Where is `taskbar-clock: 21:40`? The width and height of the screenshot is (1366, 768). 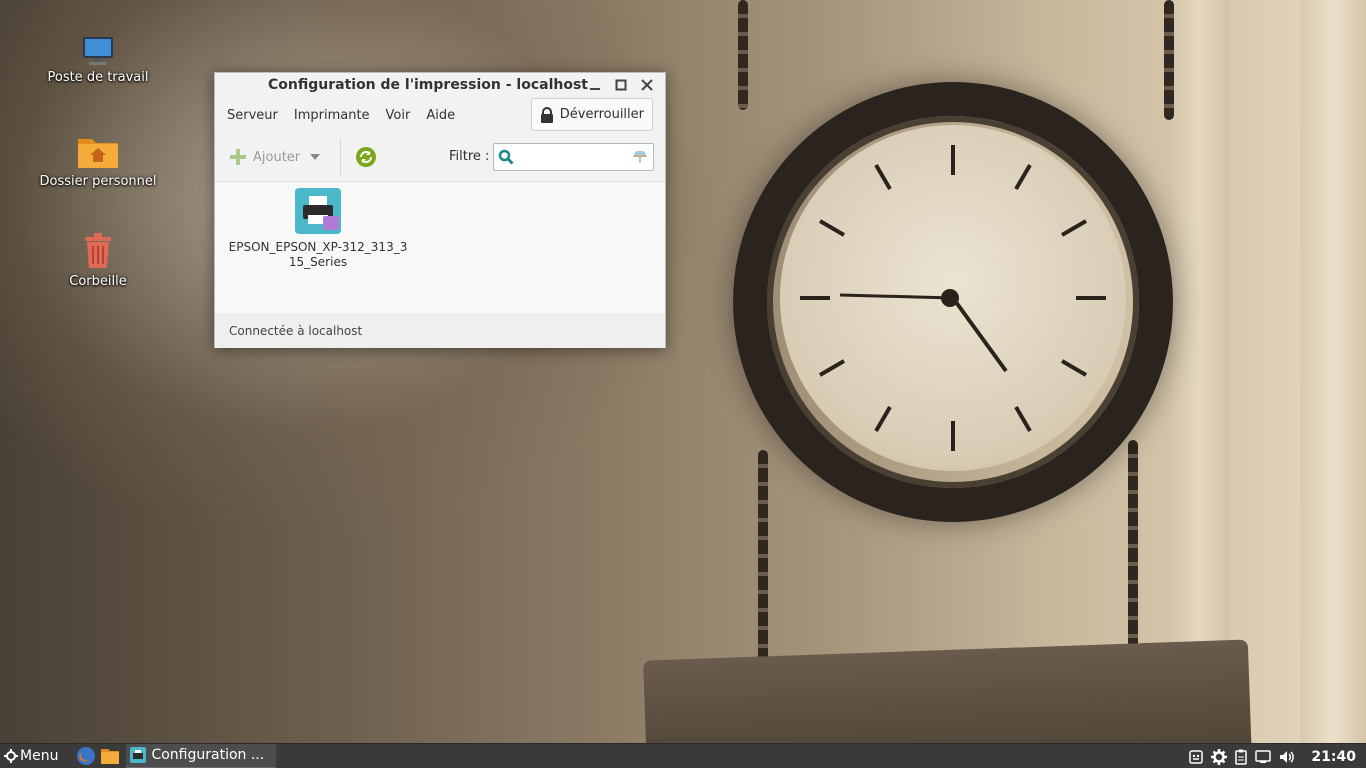 taskbar-clock: 21:40 is located at coordinates (1333, 757).